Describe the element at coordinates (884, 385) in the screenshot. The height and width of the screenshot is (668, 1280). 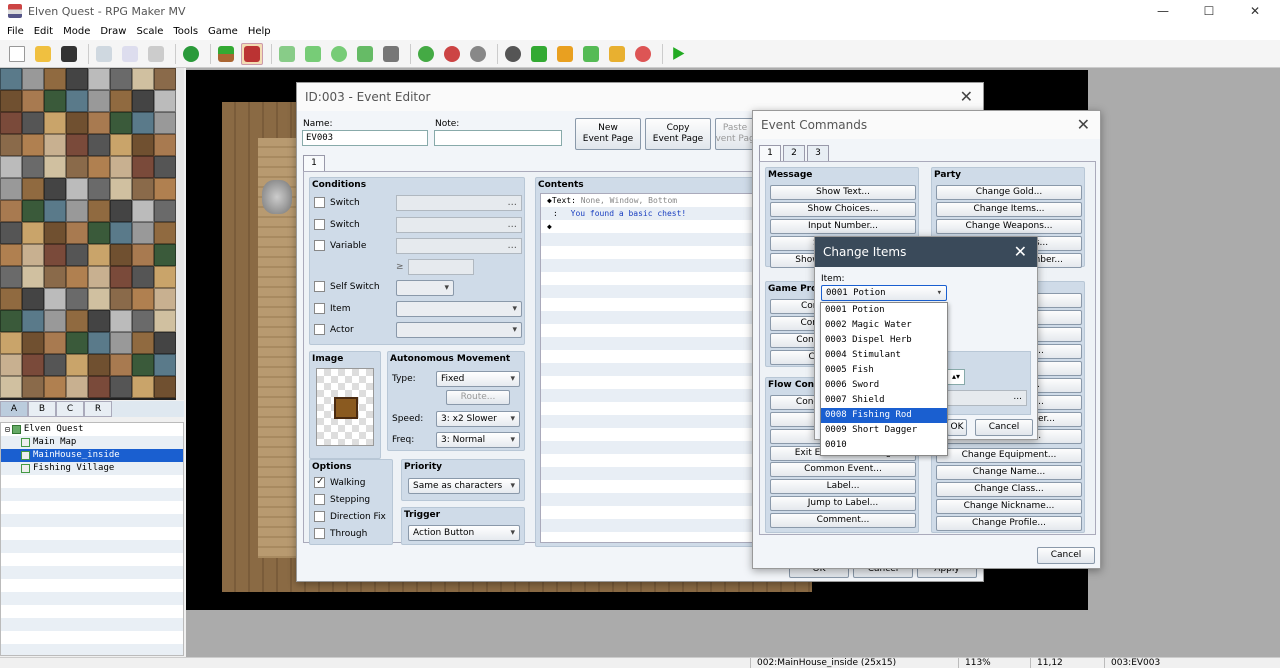
I see `item-option: 0006 Sword` at that location.